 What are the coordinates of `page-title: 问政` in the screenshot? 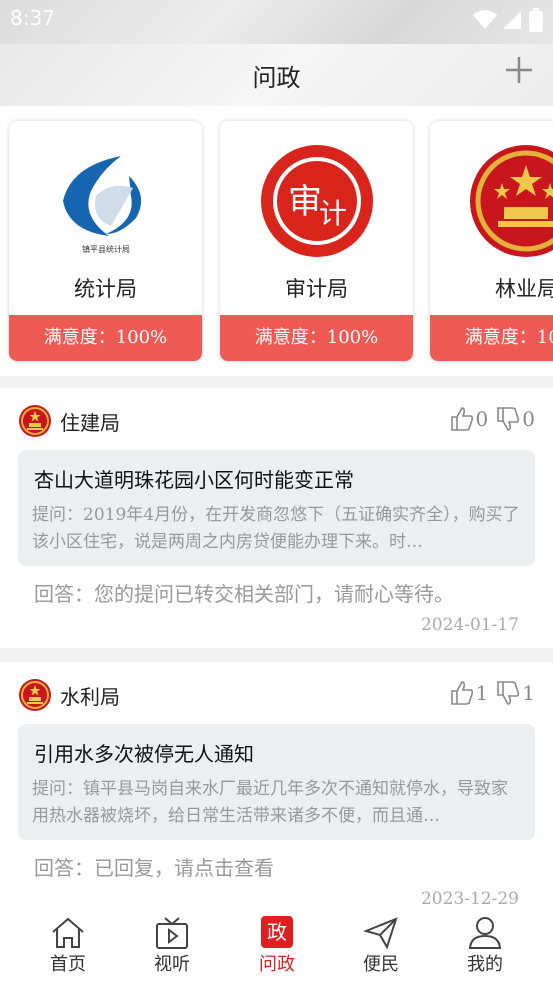 It's located at (276, 78).